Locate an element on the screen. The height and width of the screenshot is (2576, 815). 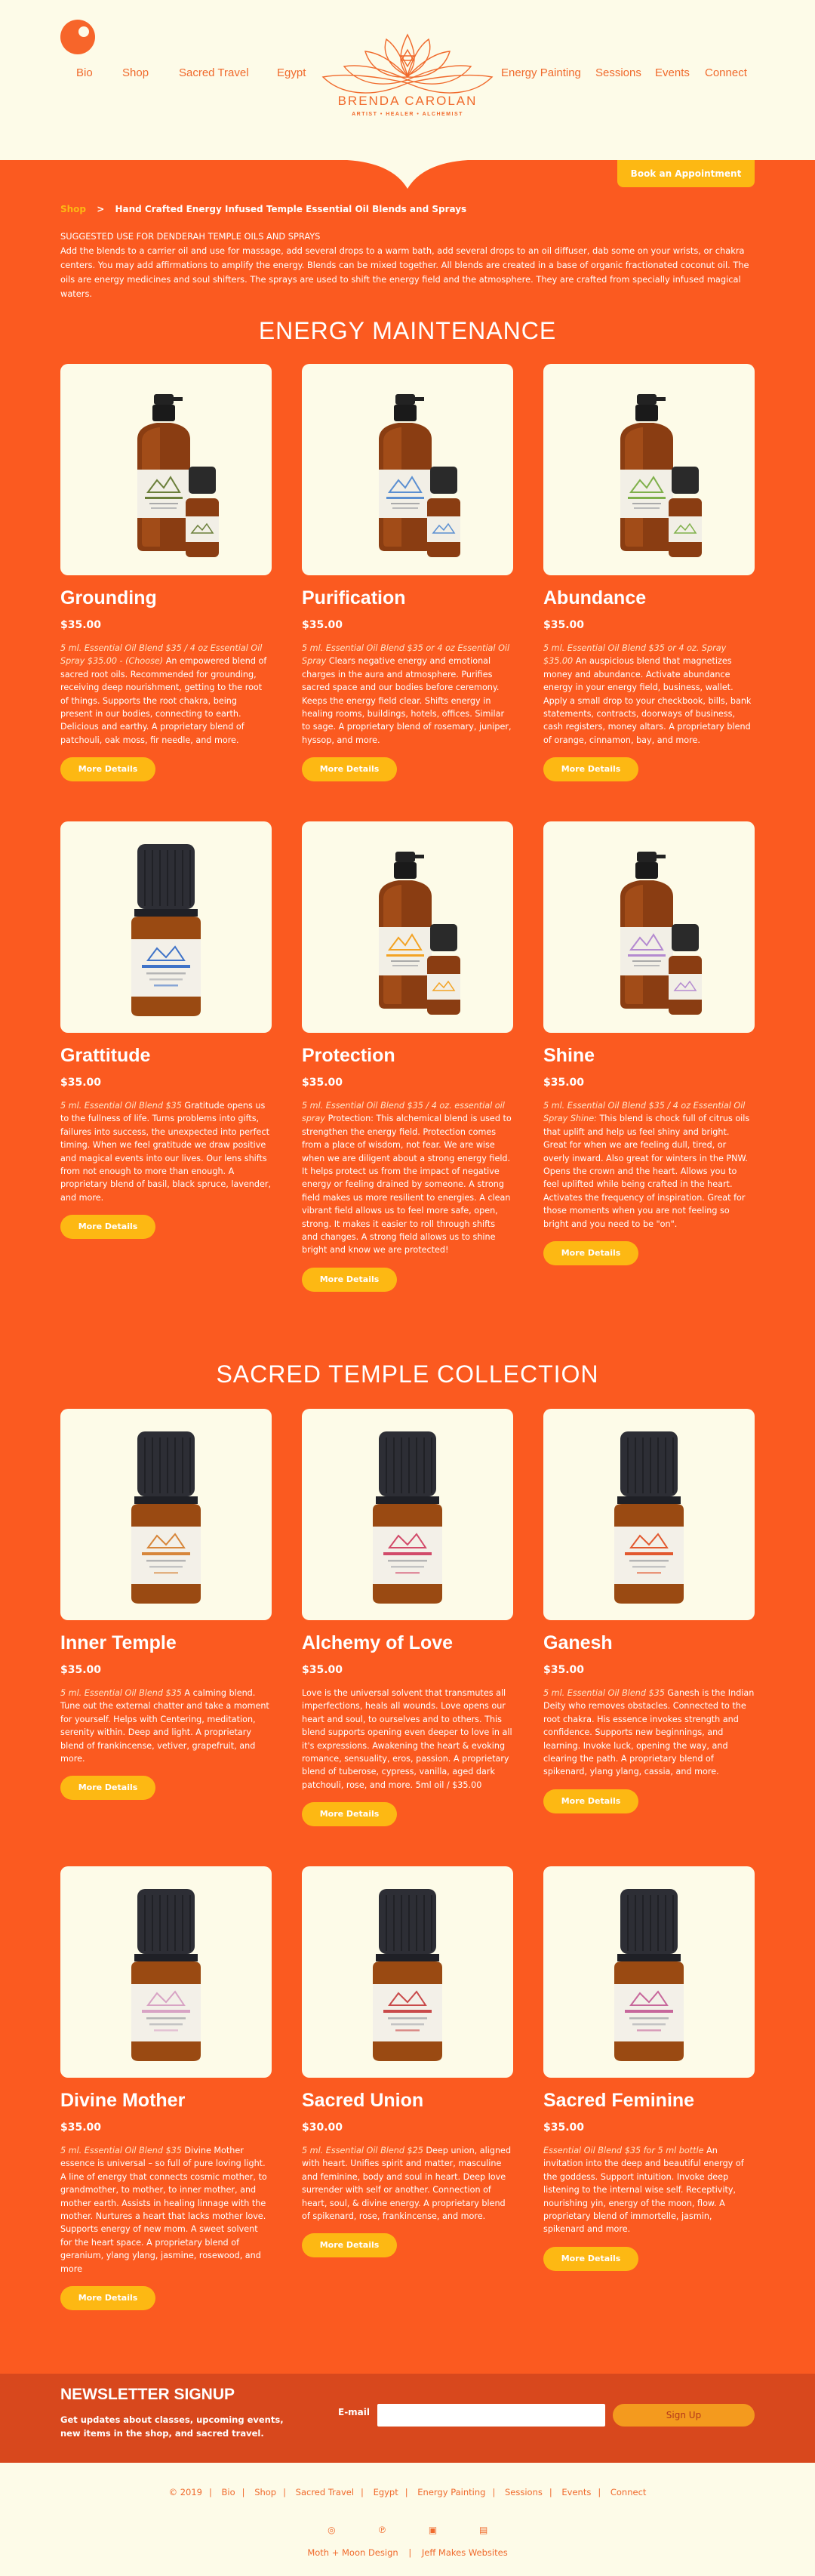
credit-design: Moth + Moon Design is located at coordinates (352, 2552).